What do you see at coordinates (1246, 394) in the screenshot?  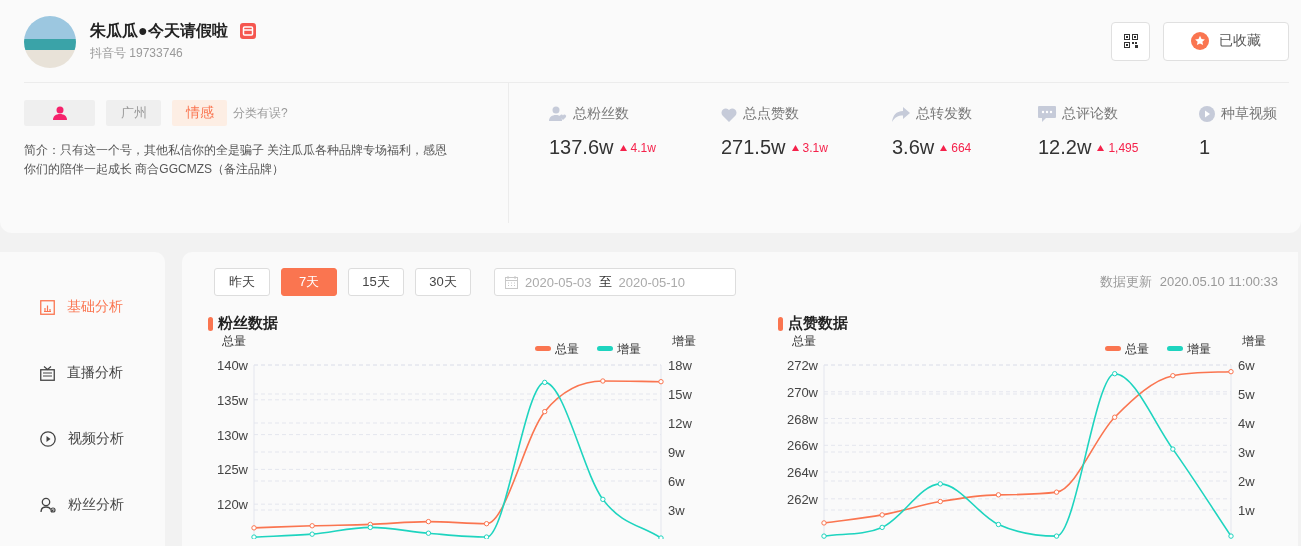 I see `y-tick-label: 5w` at bounding box center [1246, 394].